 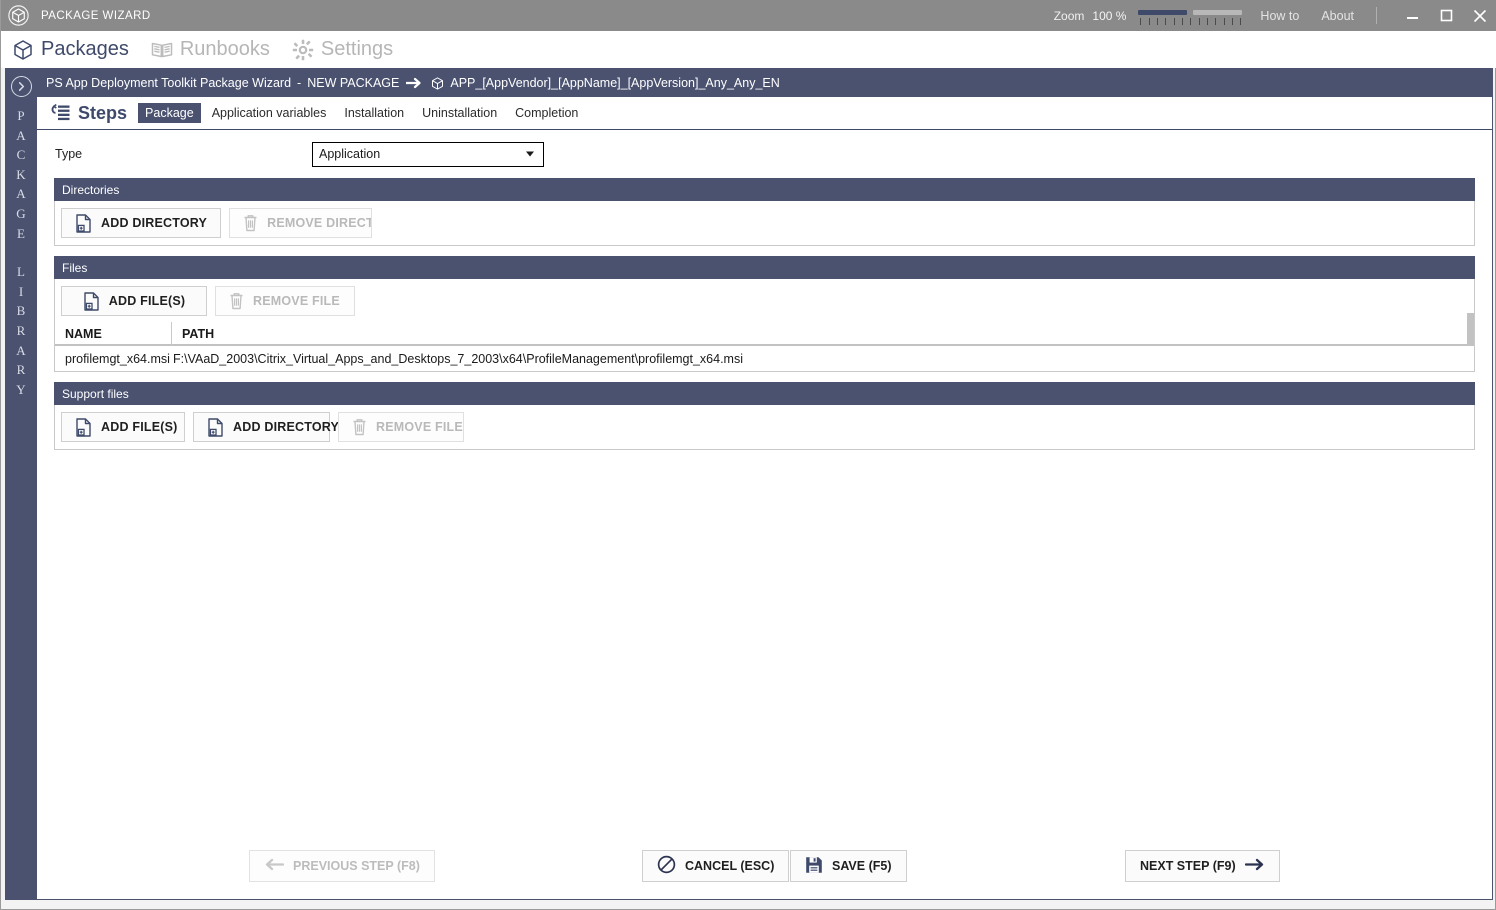 I want to click on tab-uninstallation: Uninstallation, so click(x=459, y=113).